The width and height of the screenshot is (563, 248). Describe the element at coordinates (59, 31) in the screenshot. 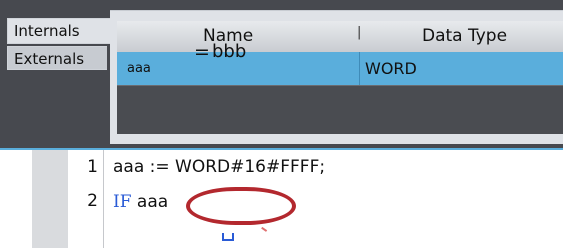

I see `tab-internals: Internals` at that location.